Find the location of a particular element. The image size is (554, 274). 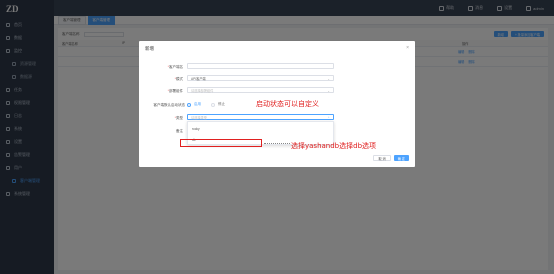

field-deploy: *部署组件 请选择部署组件 ⌄ is located at coordinates (277, 91).